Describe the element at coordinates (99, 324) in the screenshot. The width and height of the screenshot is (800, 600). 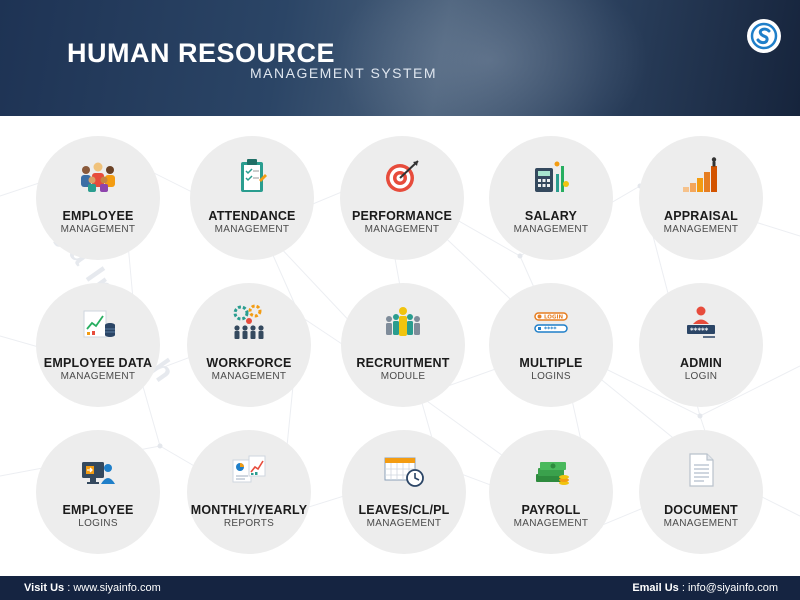
I see `data-chart-icon` at that location.